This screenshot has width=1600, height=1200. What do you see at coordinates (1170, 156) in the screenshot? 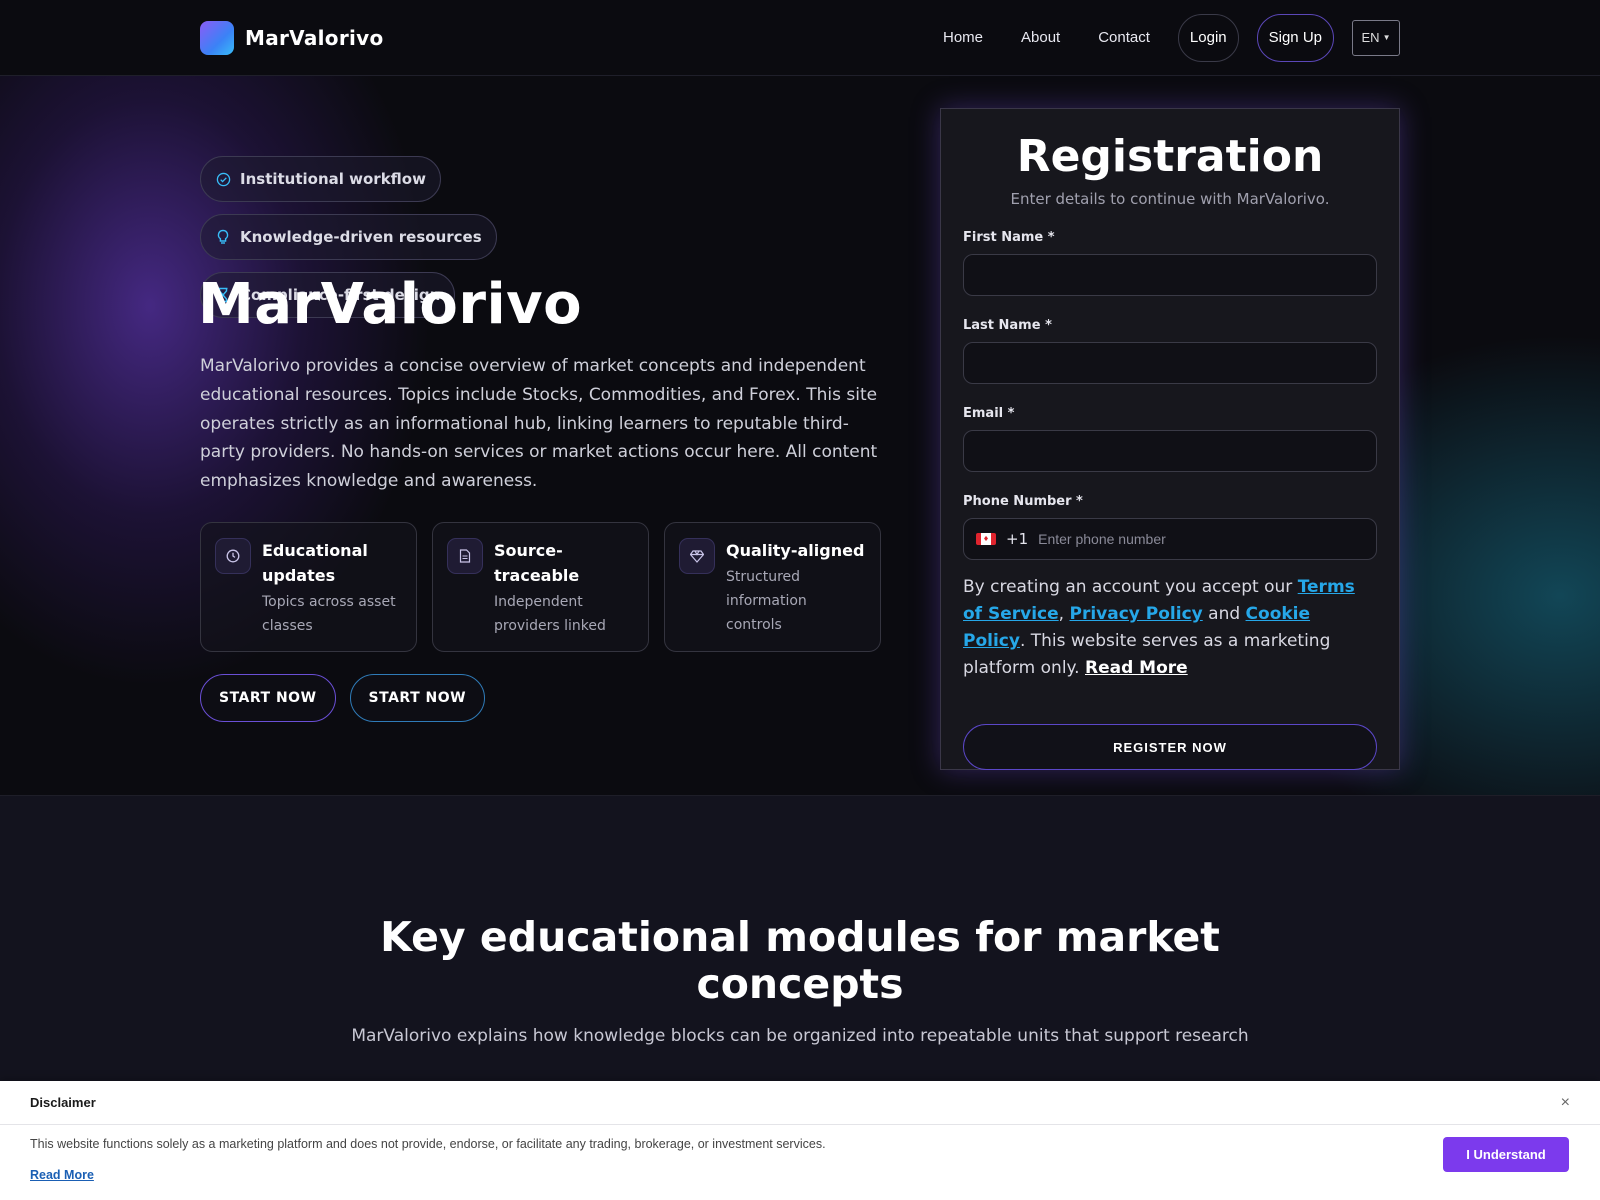
I see `registration-title: Registration` at bounding box center [1170, 156].